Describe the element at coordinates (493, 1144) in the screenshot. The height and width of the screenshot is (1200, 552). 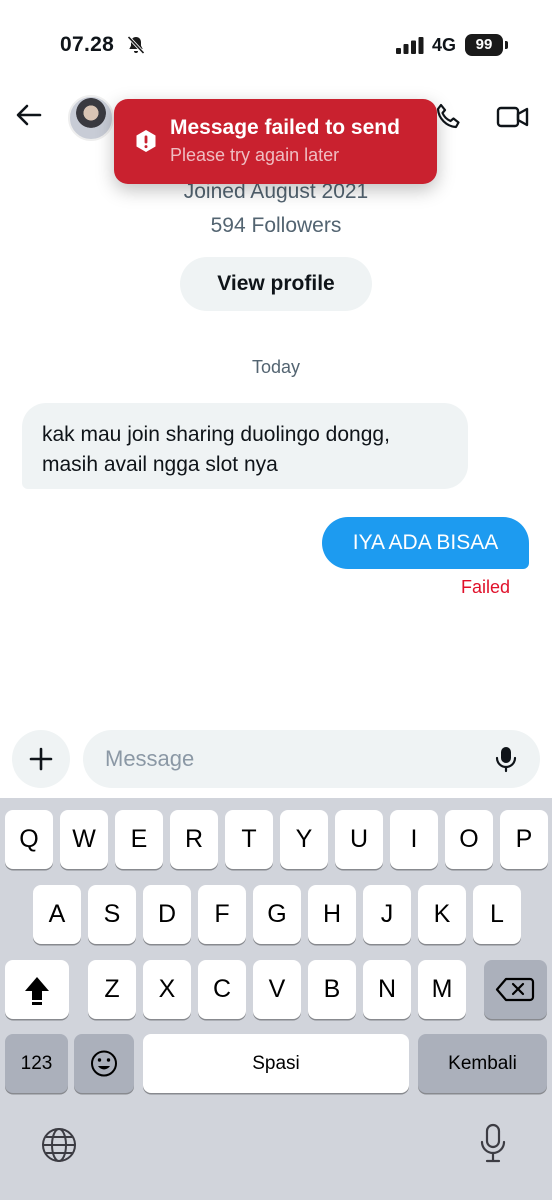
I see `dictation-icon` at that location.